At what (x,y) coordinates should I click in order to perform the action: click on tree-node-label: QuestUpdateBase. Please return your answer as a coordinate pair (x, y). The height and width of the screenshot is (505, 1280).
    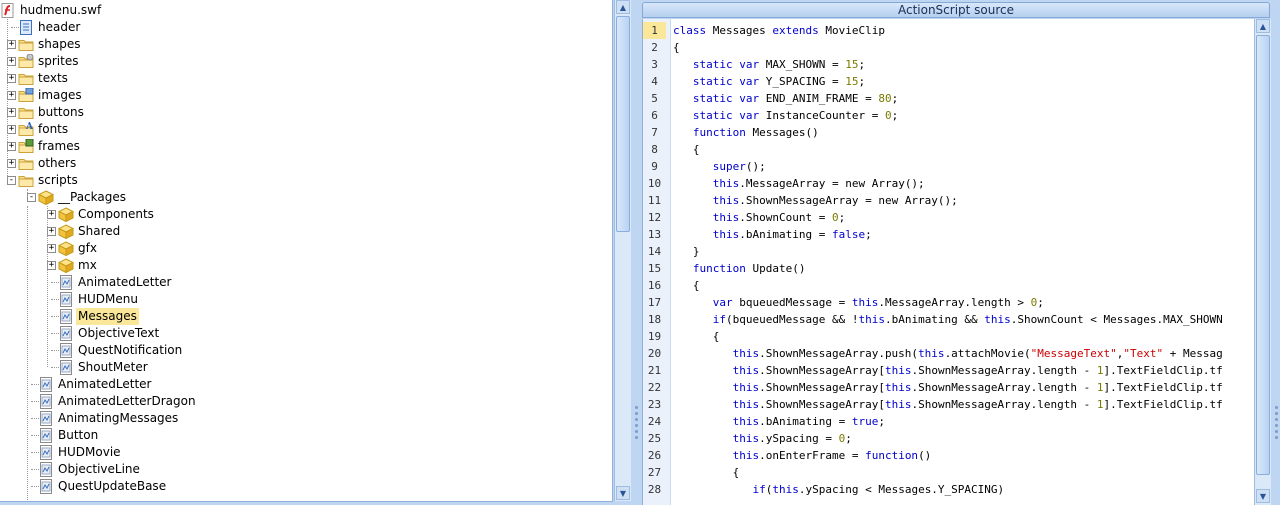
    Looking at the image, I should click on (112, 486).